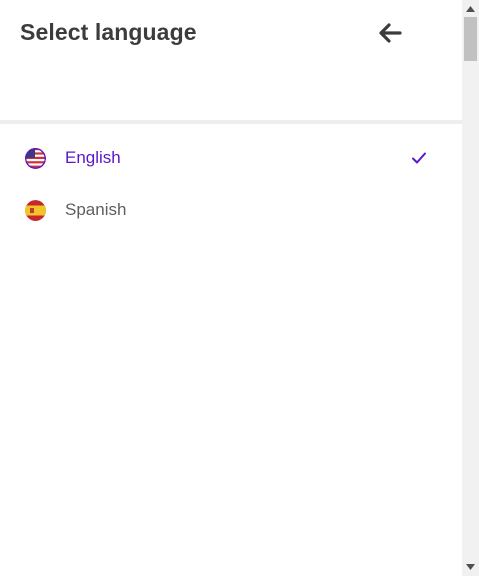 The height and width of the screenshot is (576, 479). What do you see at coordinates (470, 39) in the screenshot?
I see `scroll-thumb` at bounding box center [470, 39].